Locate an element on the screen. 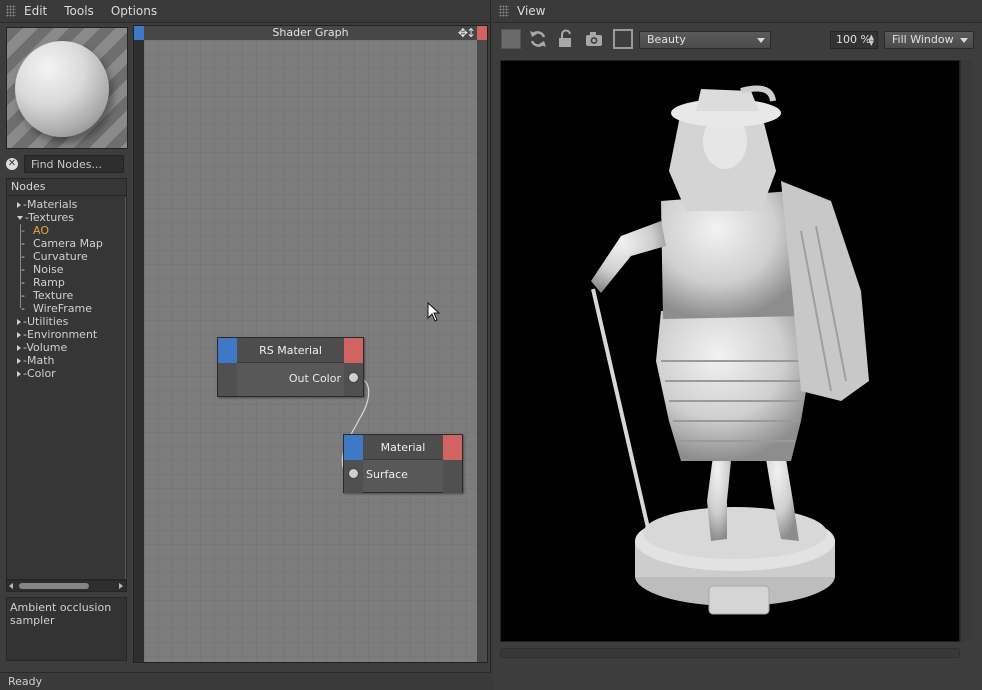 This screenshot has height=690, width=982. status-bar: Ready is located at coordinates (245, 681).